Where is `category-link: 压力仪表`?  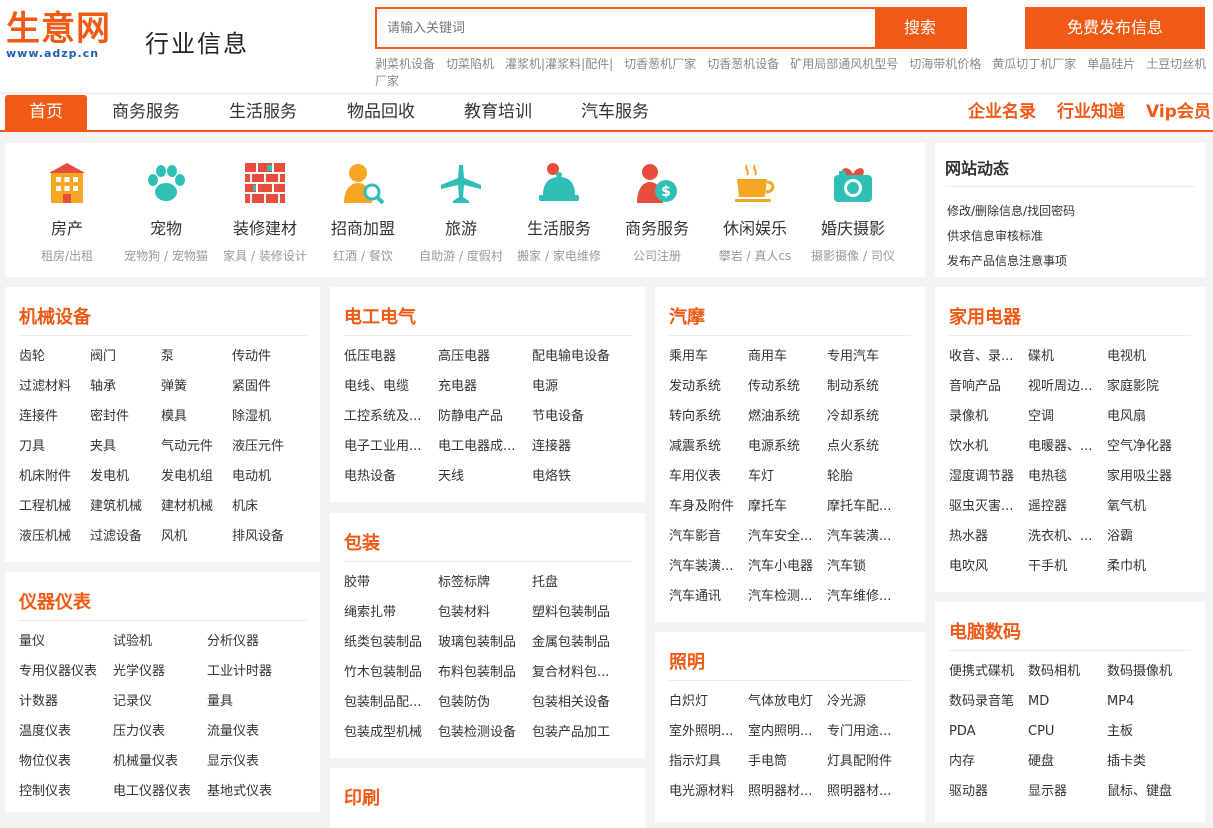 category-link: 压力仪表 is located at coordinates (160, 732).